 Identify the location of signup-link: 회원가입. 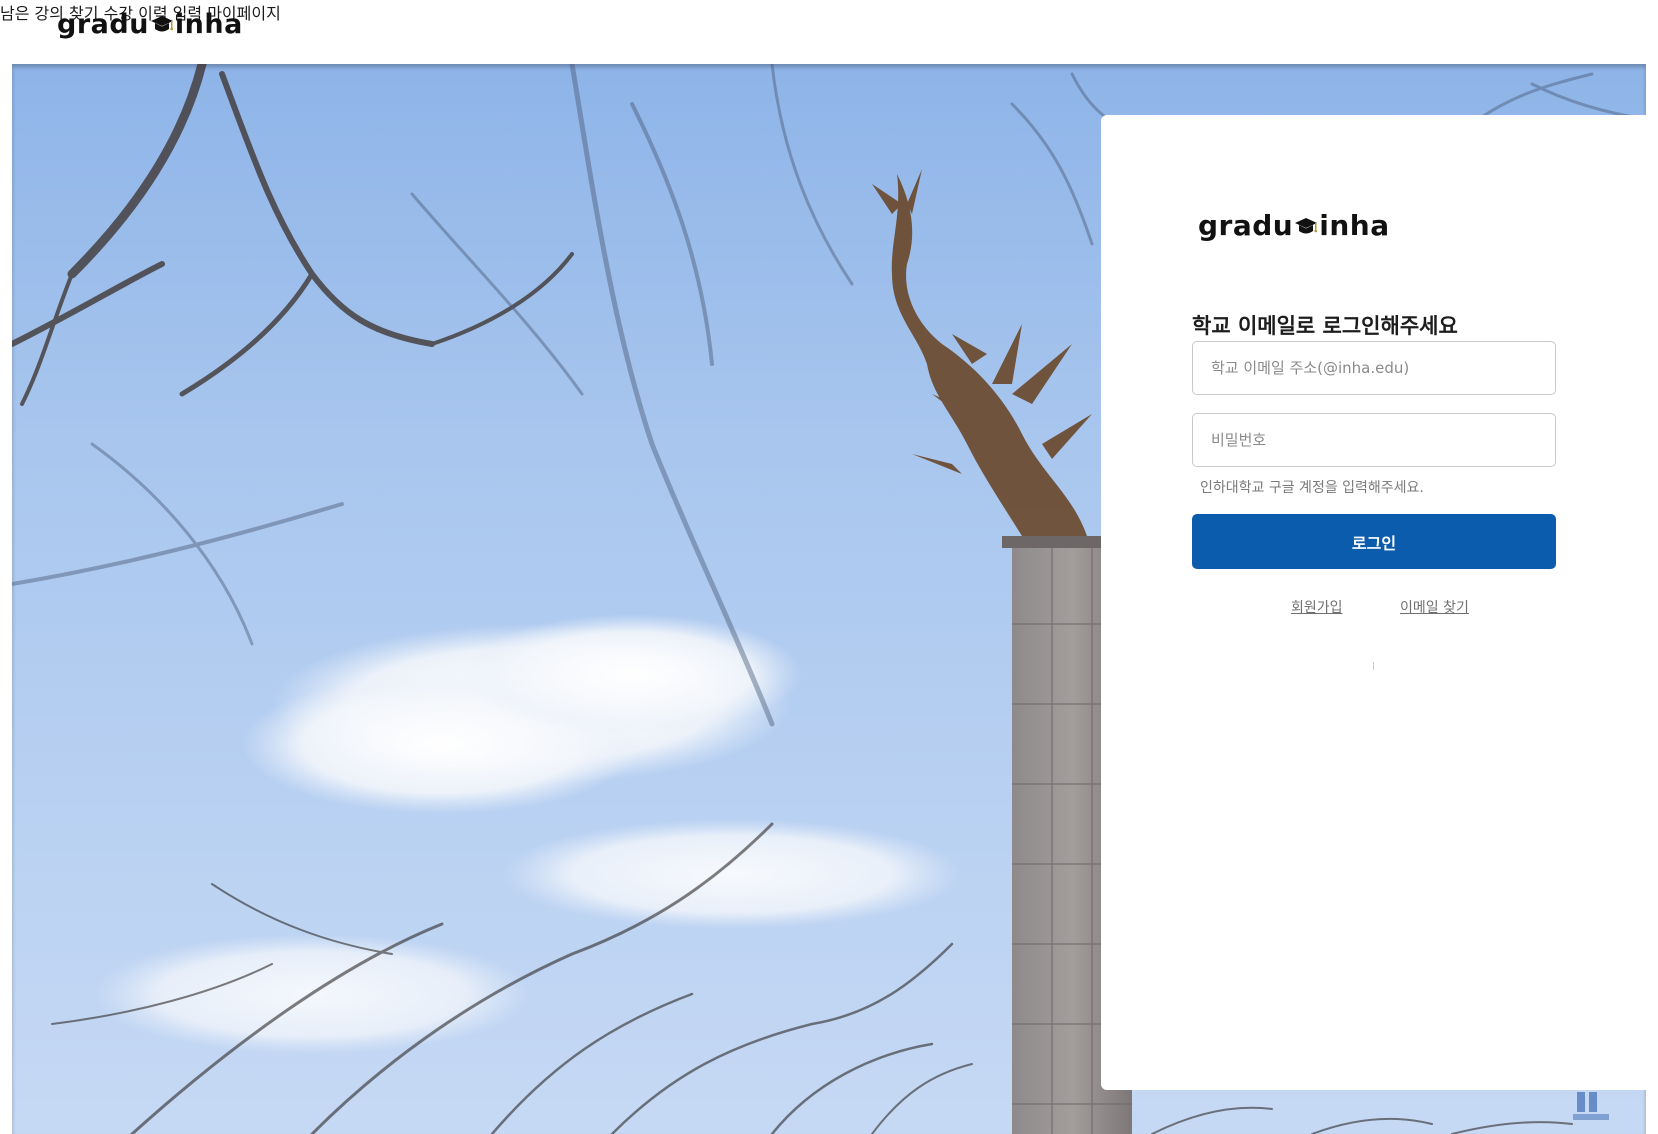
(1317, 607).